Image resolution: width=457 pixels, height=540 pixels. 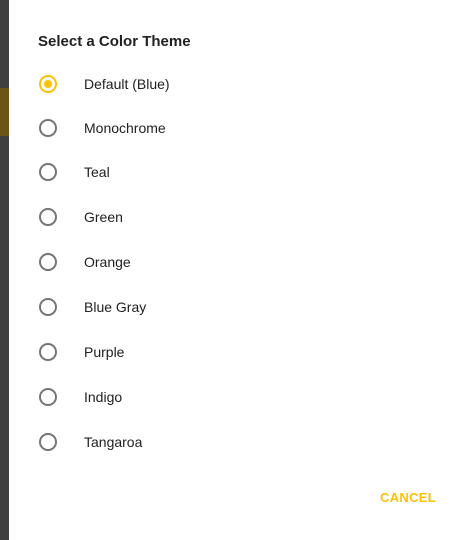 What do you see at coordinates (97, 172) in the screenshot?
I see `theme-option-label: Teal` at bounding box center [97, 172].